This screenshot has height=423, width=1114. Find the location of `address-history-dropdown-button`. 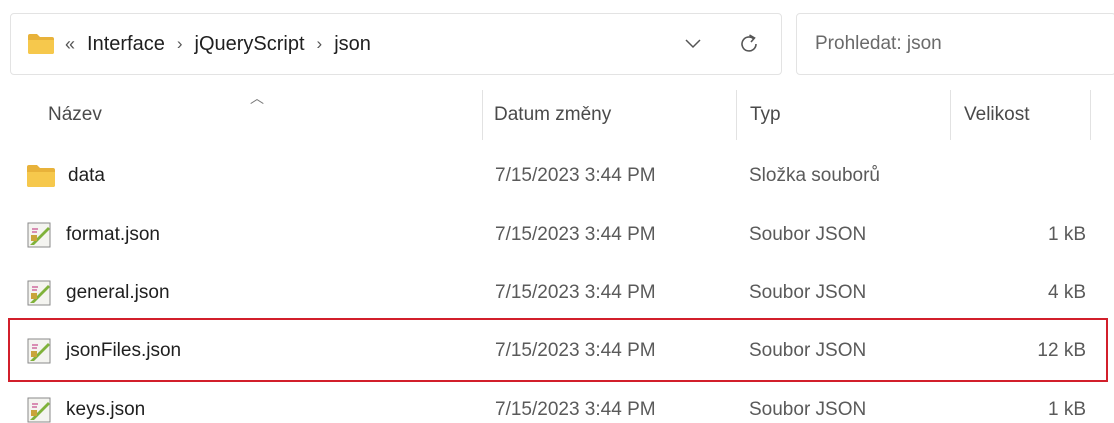

address-history-dropdown-button is located at coordinates (693, 44).